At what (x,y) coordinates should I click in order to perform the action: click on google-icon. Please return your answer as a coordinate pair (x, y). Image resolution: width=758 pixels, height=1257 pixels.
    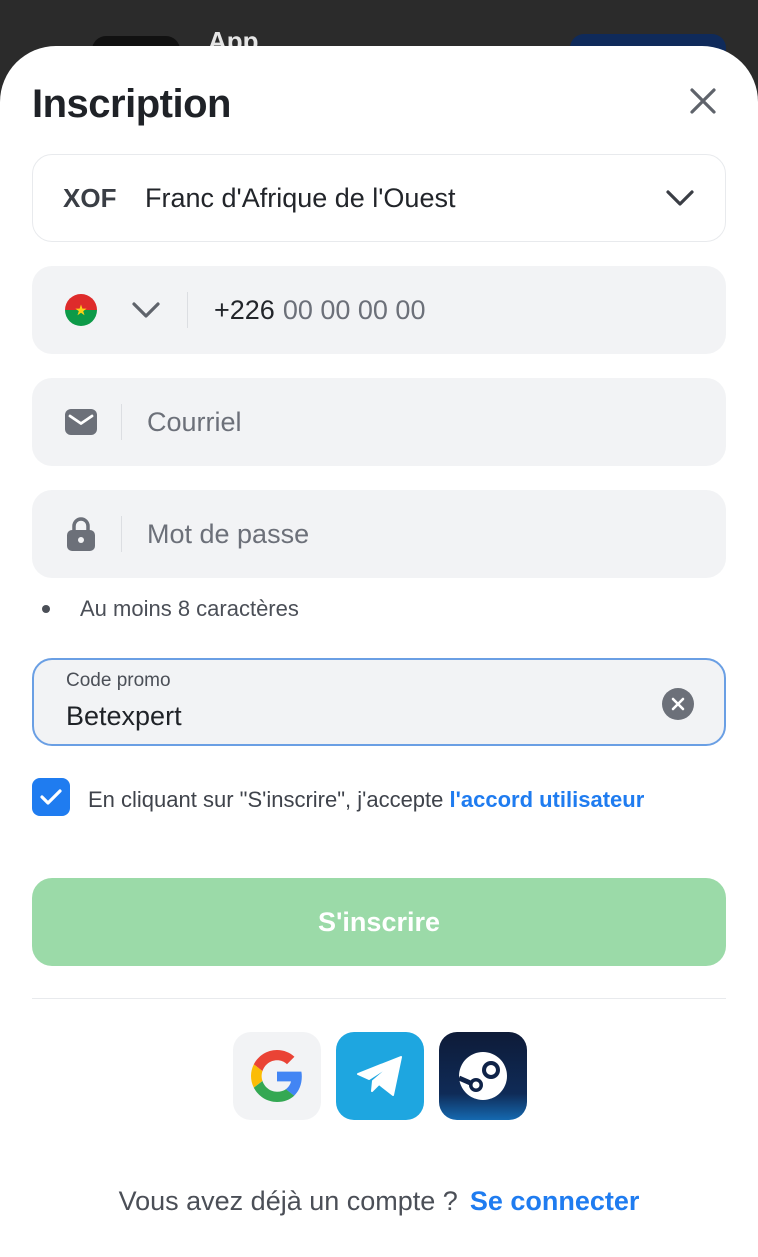
    Looking at the image, I should click on (276, 1076).